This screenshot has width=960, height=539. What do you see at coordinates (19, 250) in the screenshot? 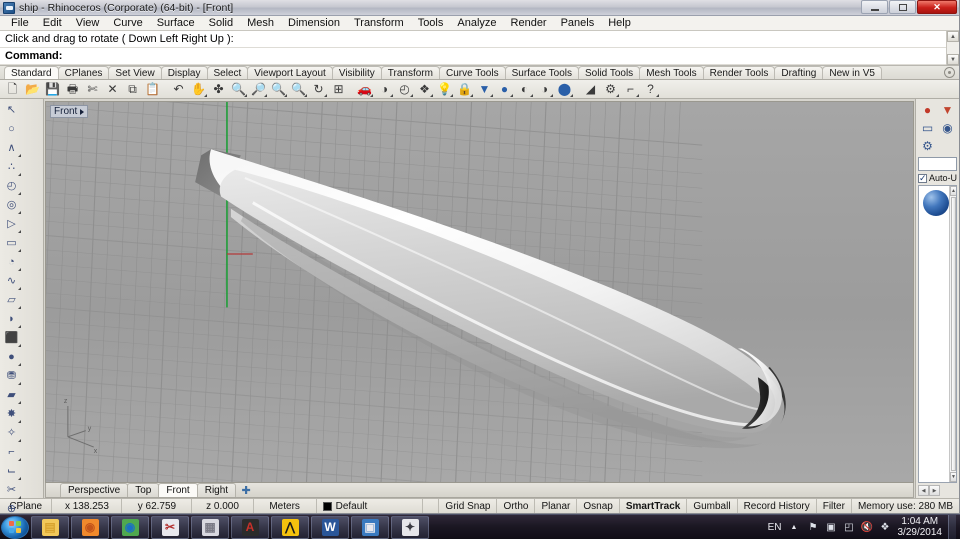
I see `rectangle-icon-flyout-arrow` at bounding box center [19, 250].